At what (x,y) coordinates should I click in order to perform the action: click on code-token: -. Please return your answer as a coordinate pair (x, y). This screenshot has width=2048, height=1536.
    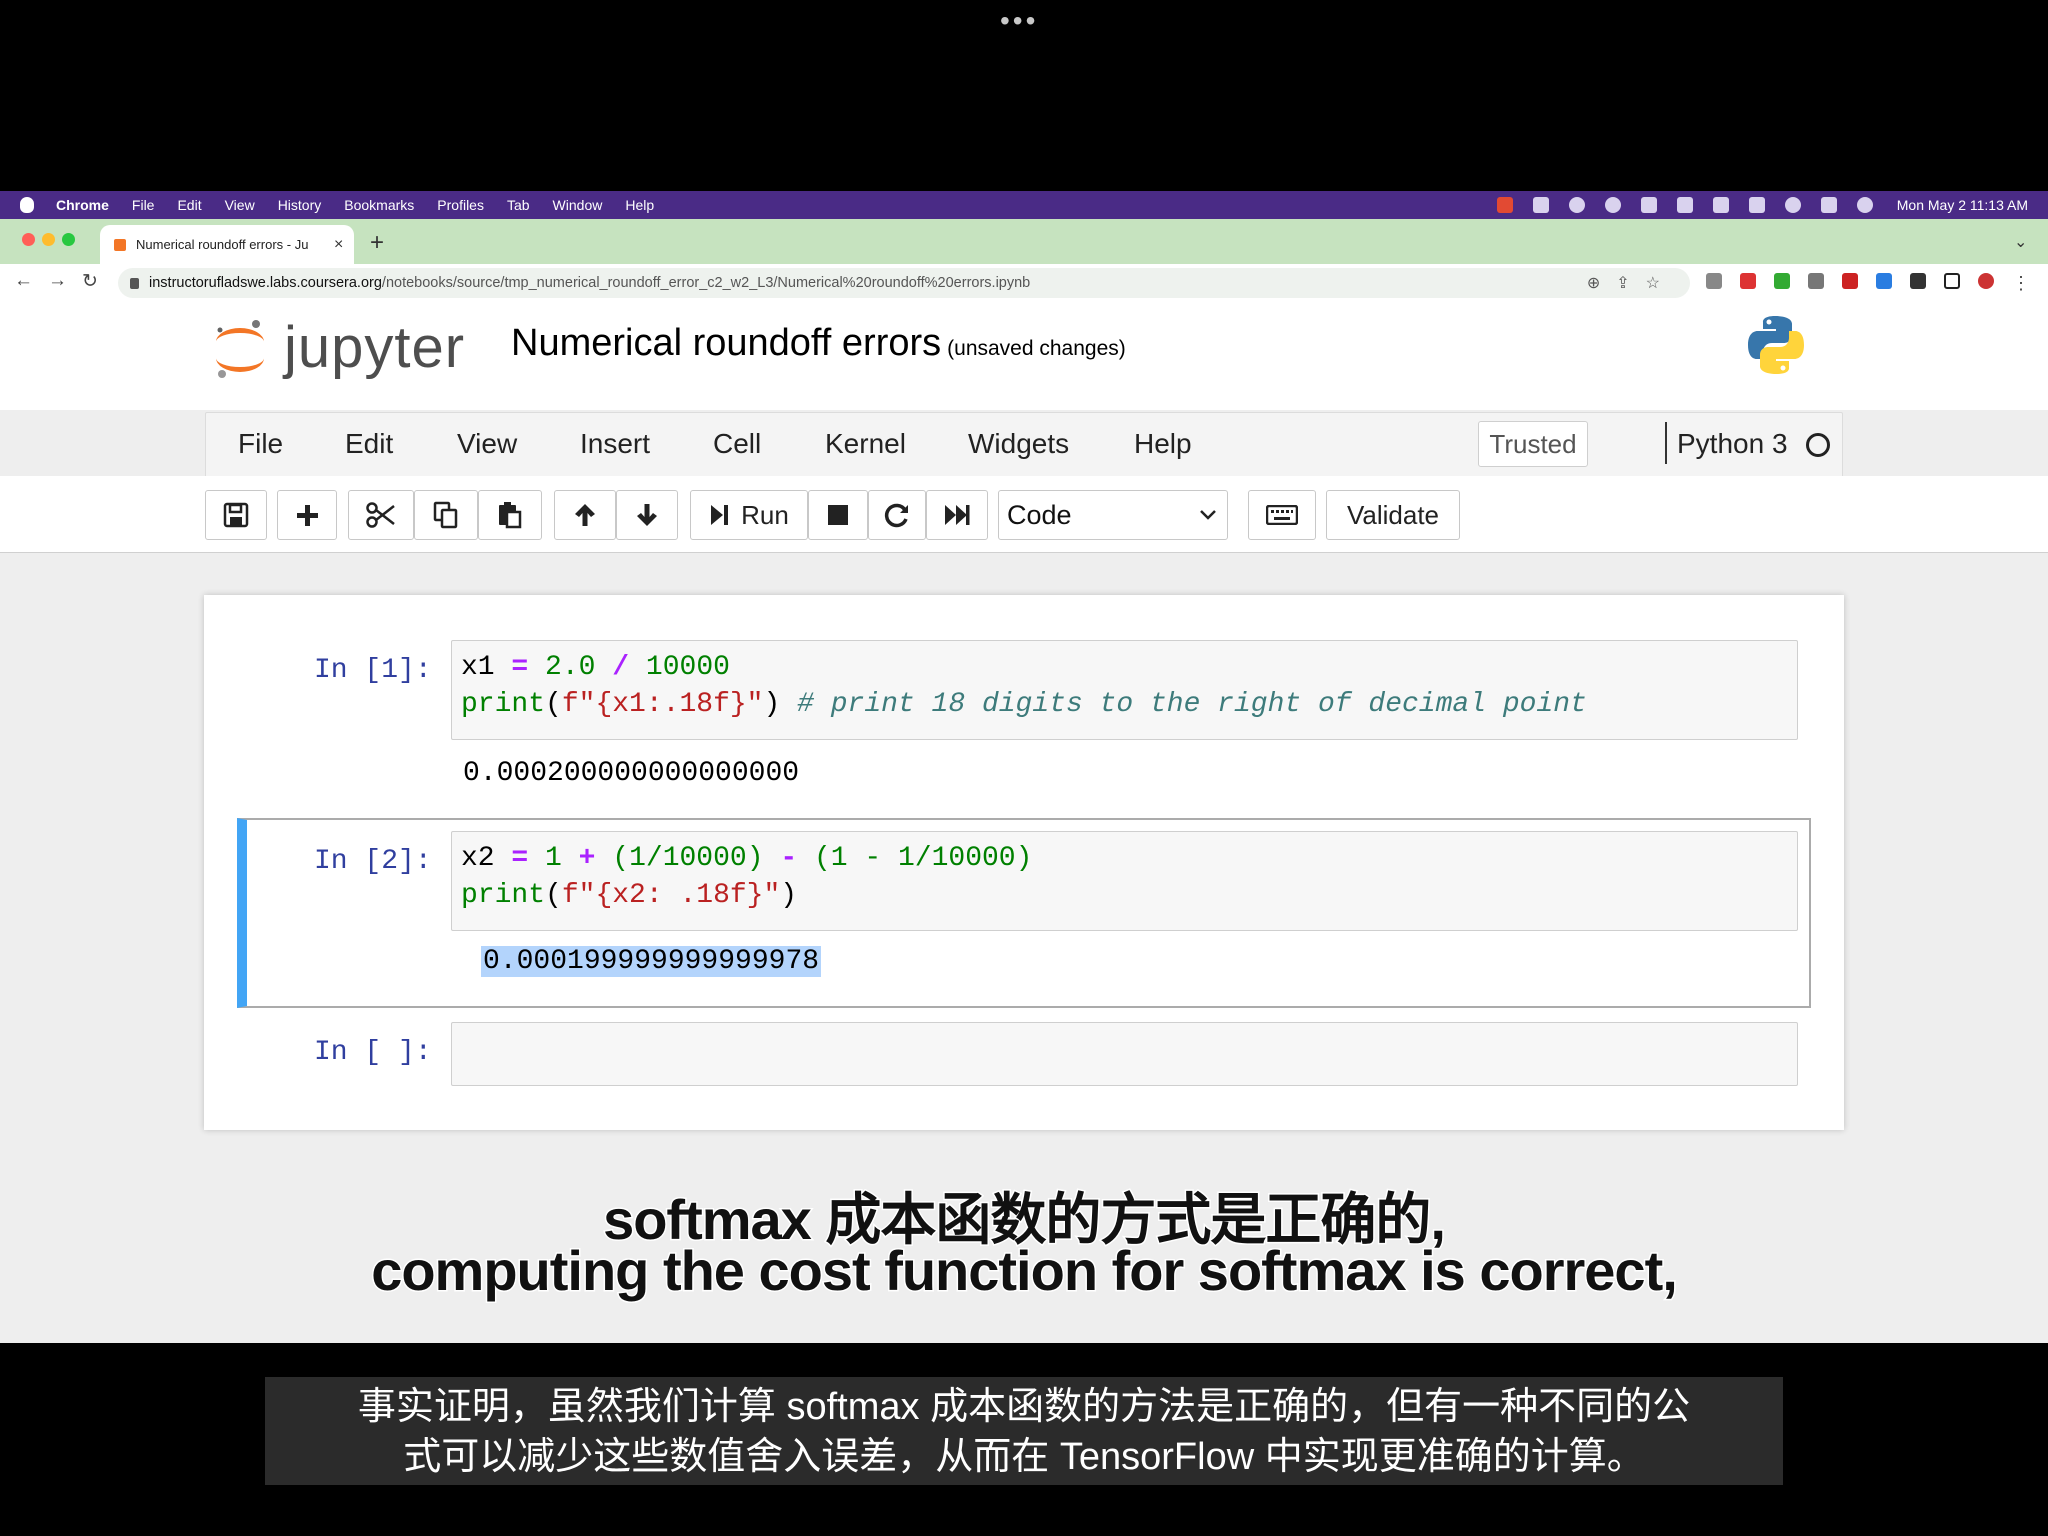
    Looking at the image, I should click on (789, 858).